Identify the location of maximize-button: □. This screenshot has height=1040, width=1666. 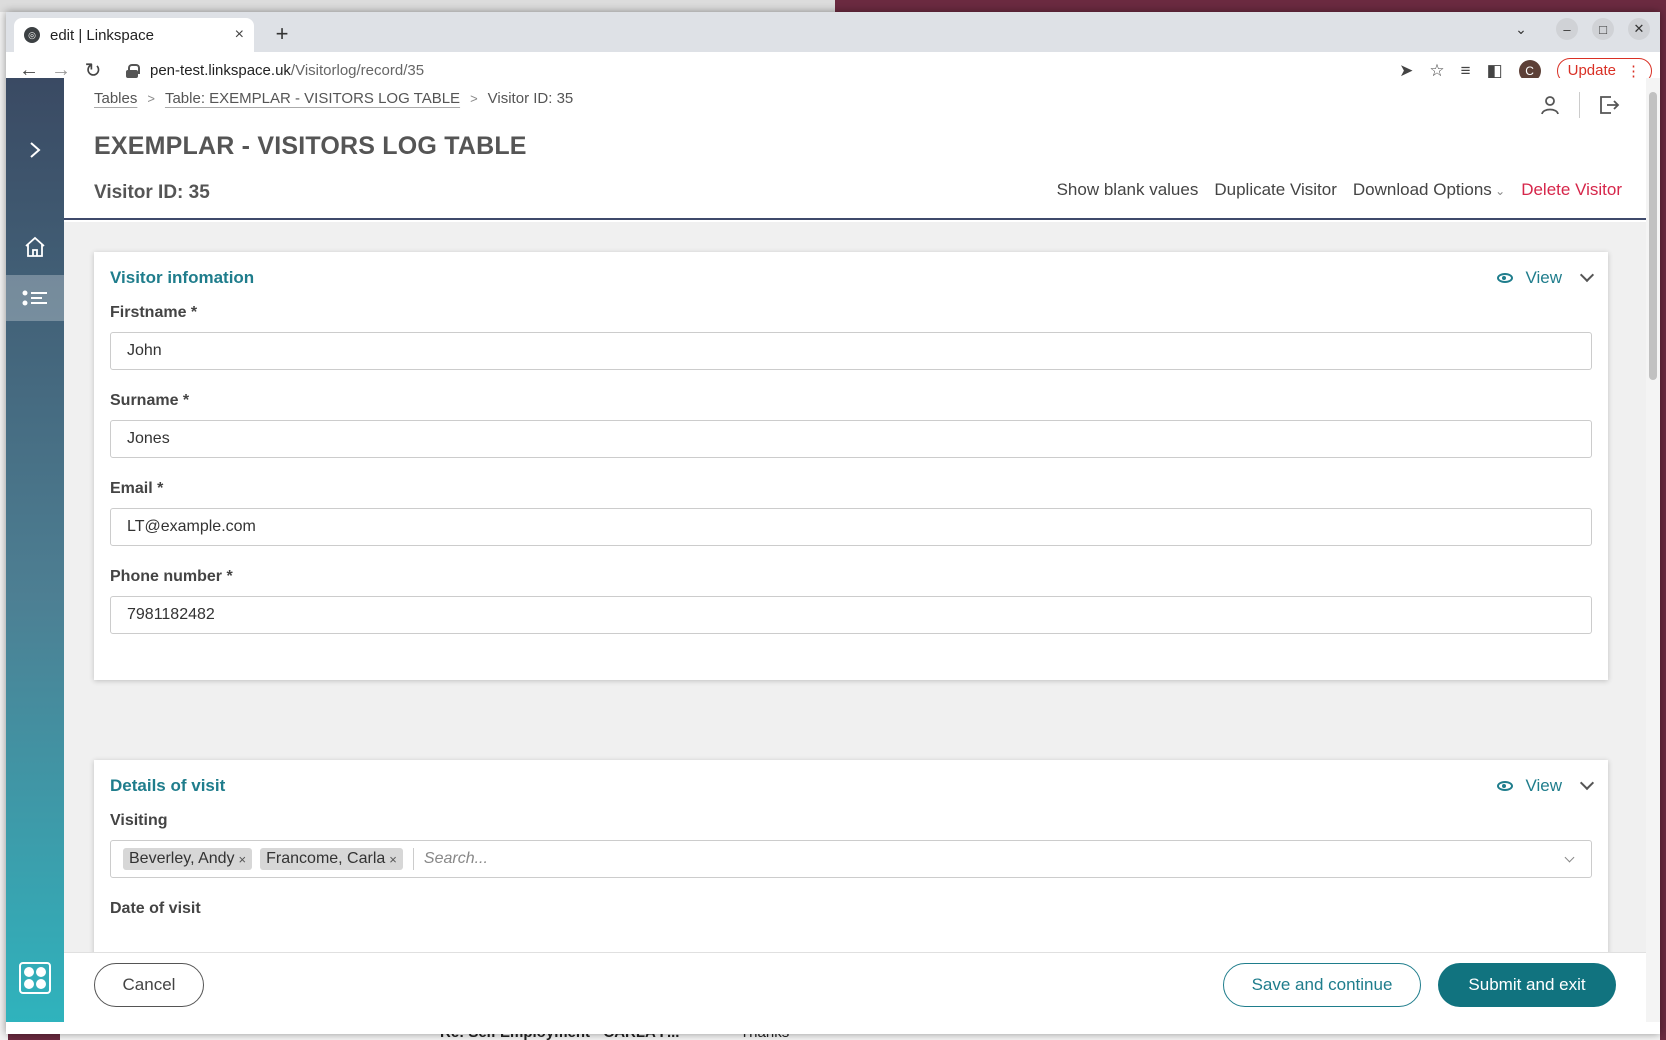
(1603, 29).